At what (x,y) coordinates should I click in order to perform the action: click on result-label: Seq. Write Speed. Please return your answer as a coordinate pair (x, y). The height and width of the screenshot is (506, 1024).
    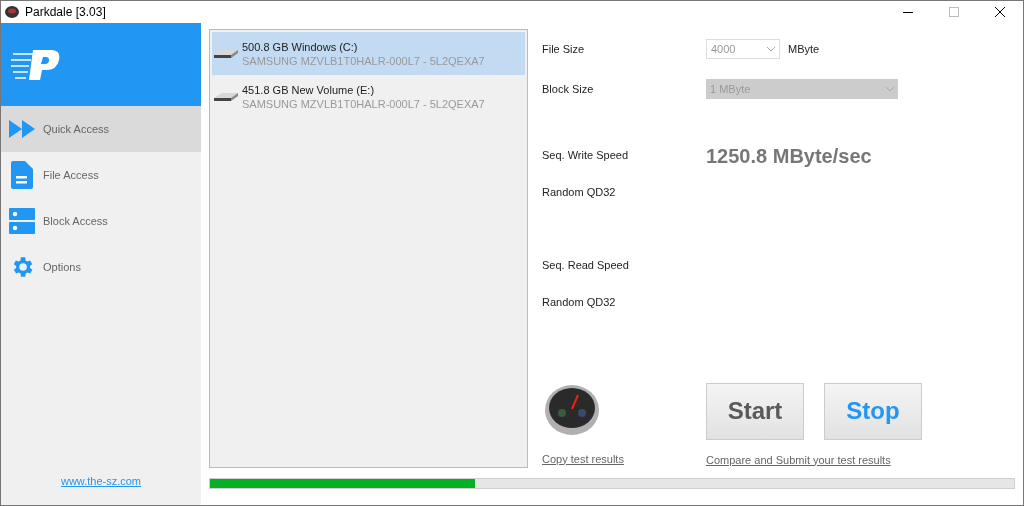
    Looking at the image, I should click on (585, 156).